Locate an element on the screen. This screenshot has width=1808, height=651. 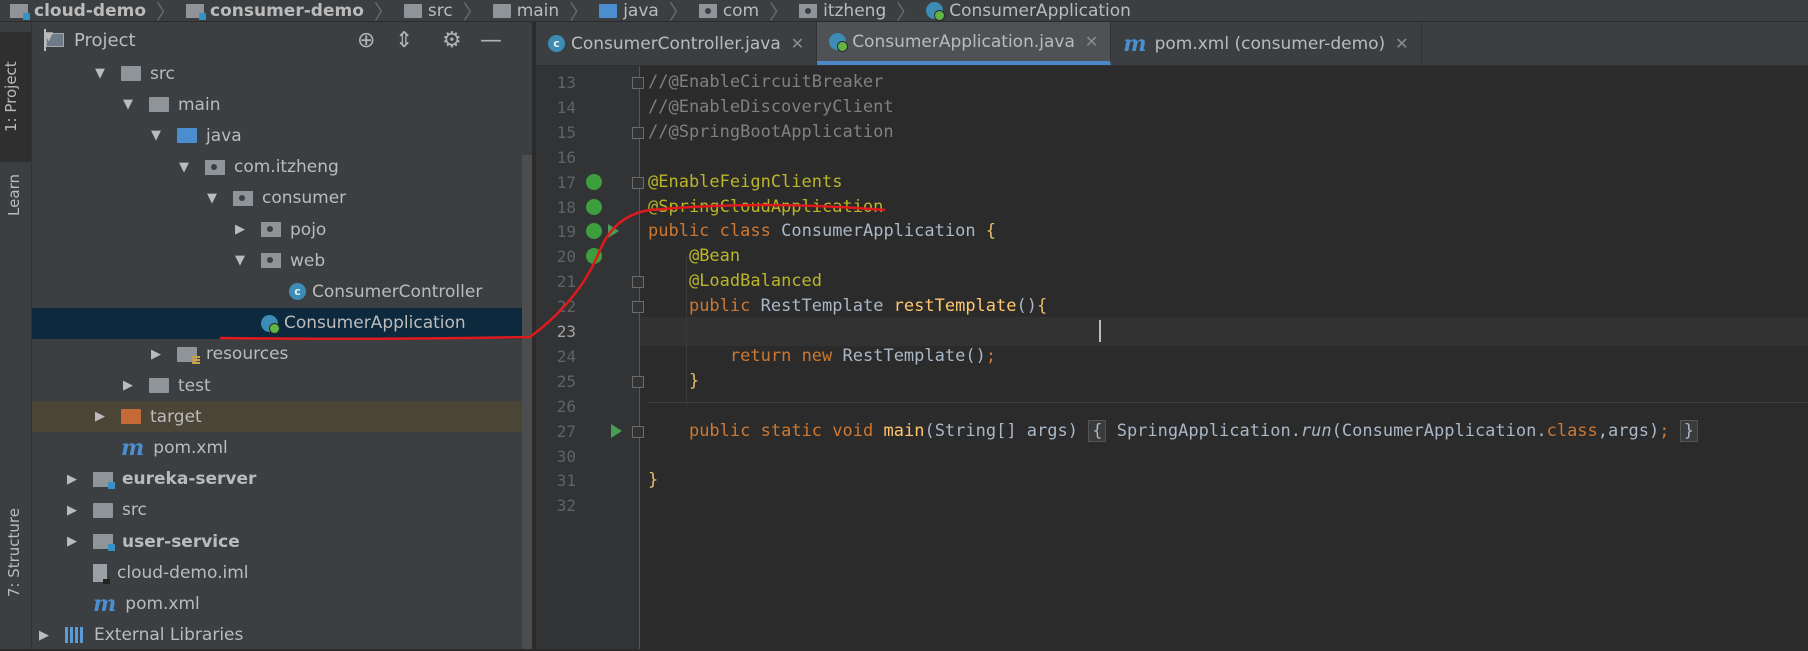
tree-item: ▶ target is located at coordinates (282, 417).